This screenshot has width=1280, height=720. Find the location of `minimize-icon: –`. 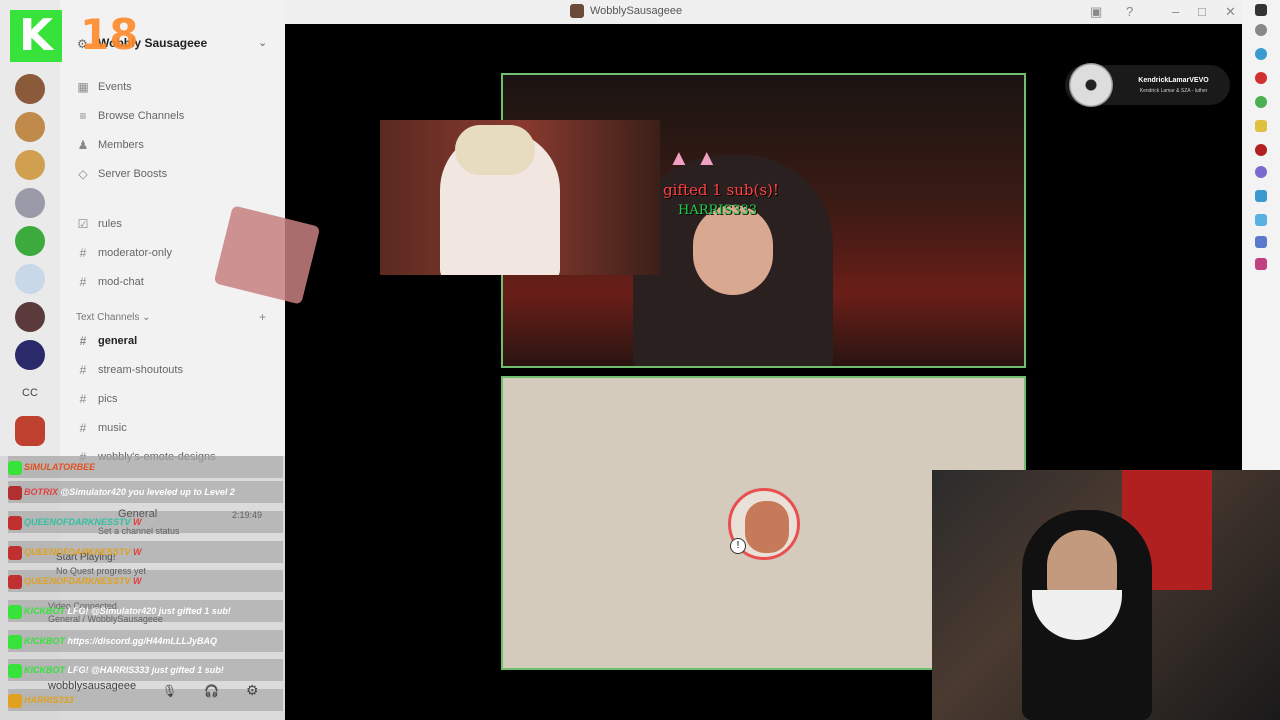

minimize-icon: – is located at coordinates (1175, 11).